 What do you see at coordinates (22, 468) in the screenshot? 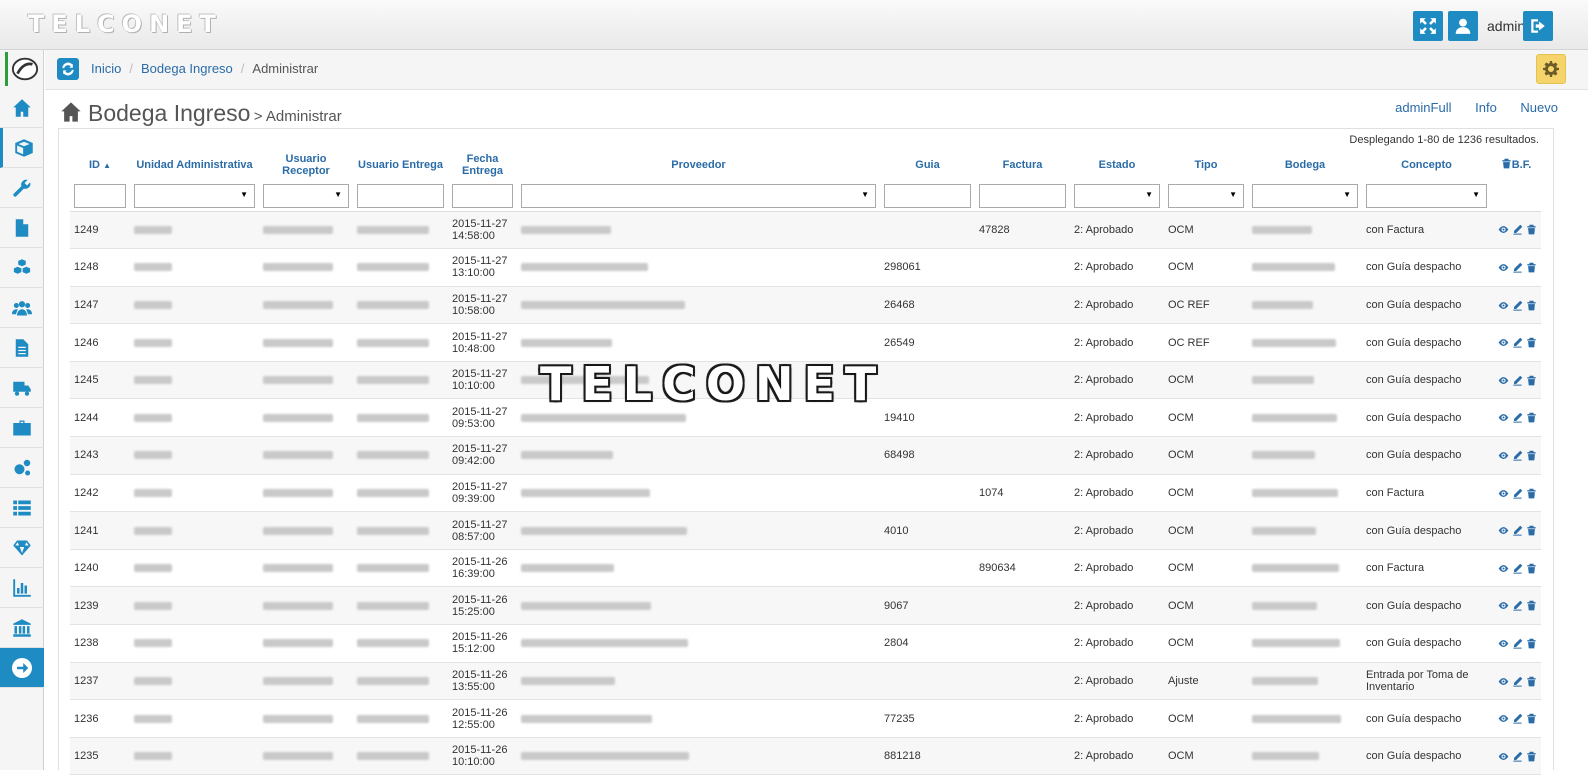
I see `sidebar-item-settings` at bounding box center [22, 468].